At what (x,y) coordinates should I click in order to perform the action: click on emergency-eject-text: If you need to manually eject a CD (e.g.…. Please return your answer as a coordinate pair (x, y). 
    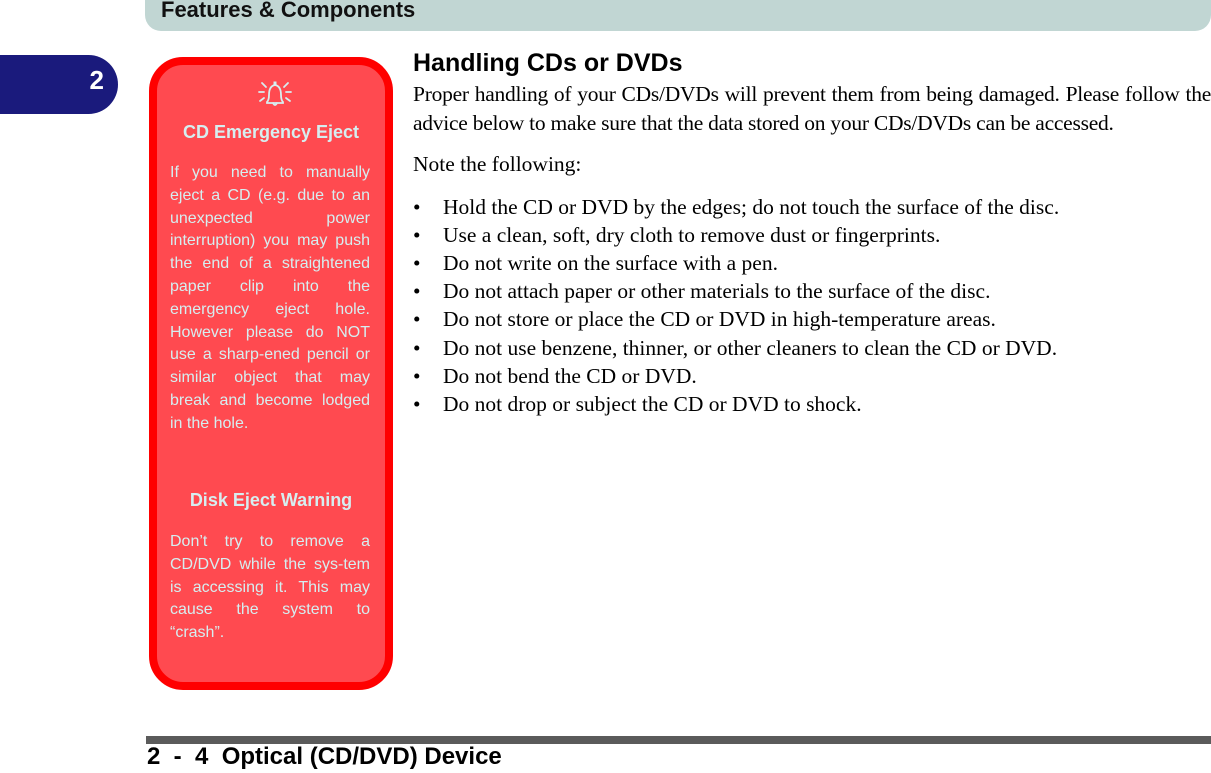
    Looking at the image, I should click on (270, 298).